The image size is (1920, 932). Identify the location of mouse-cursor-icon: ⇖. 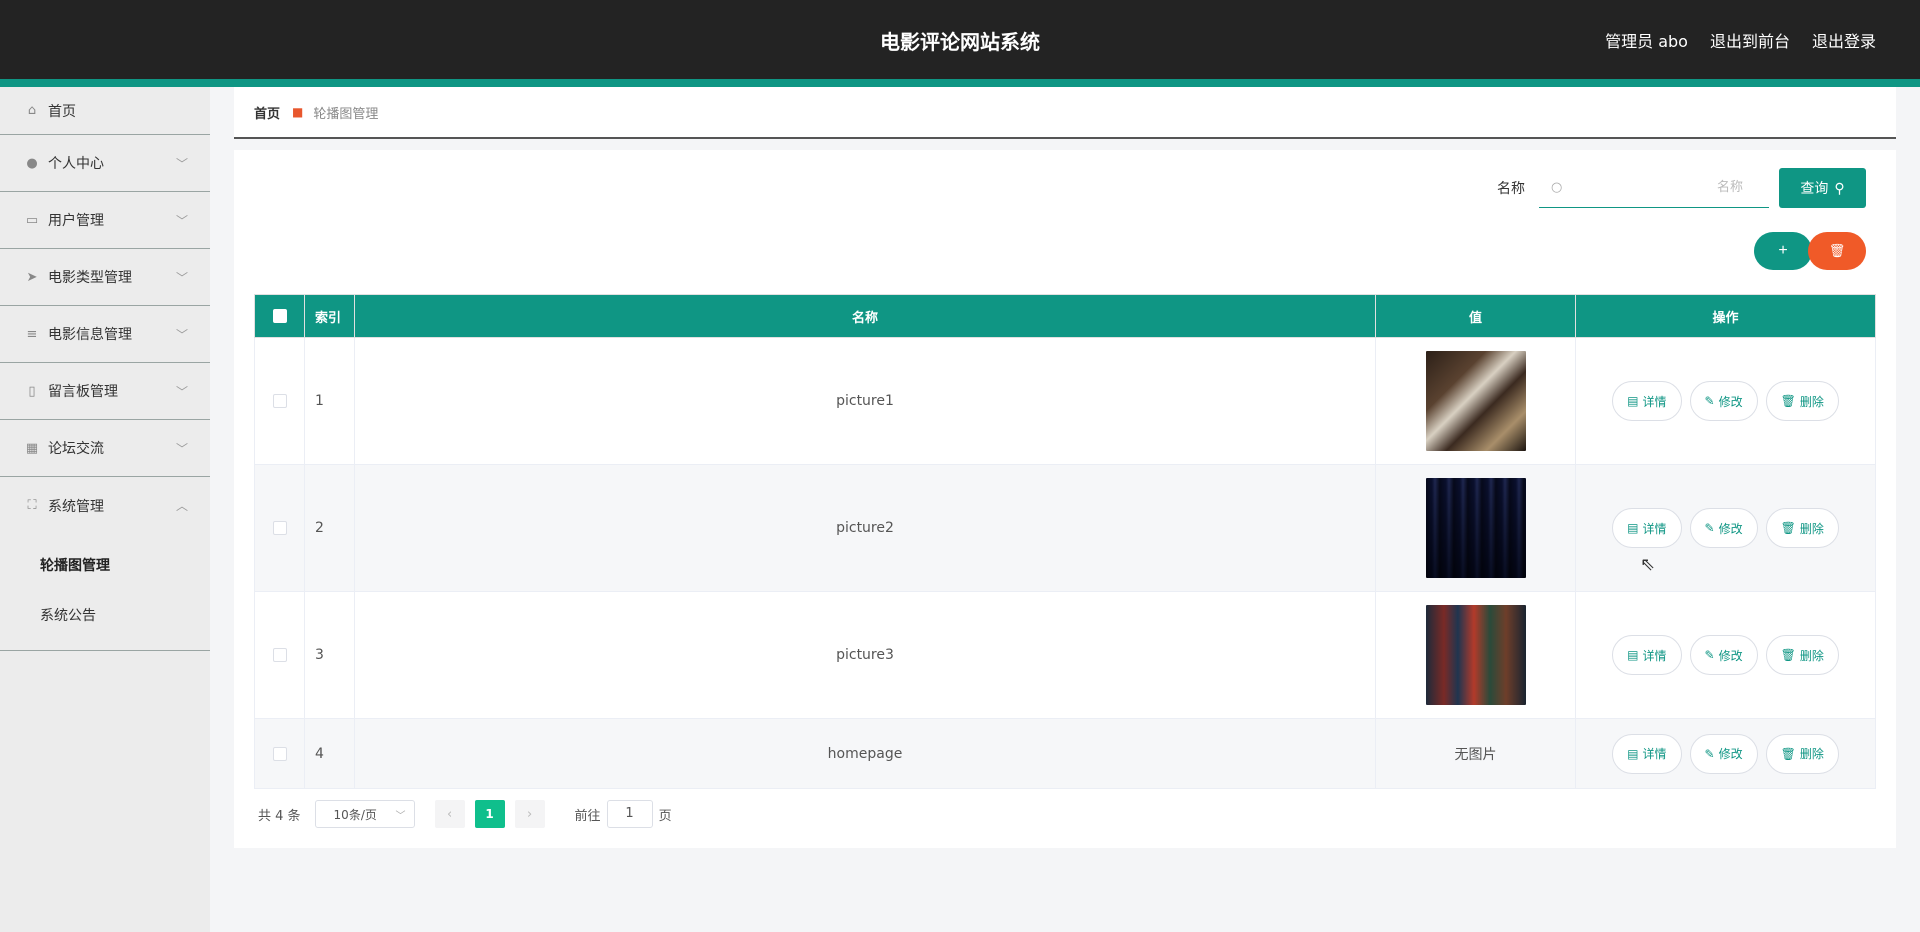
(1648, 564).